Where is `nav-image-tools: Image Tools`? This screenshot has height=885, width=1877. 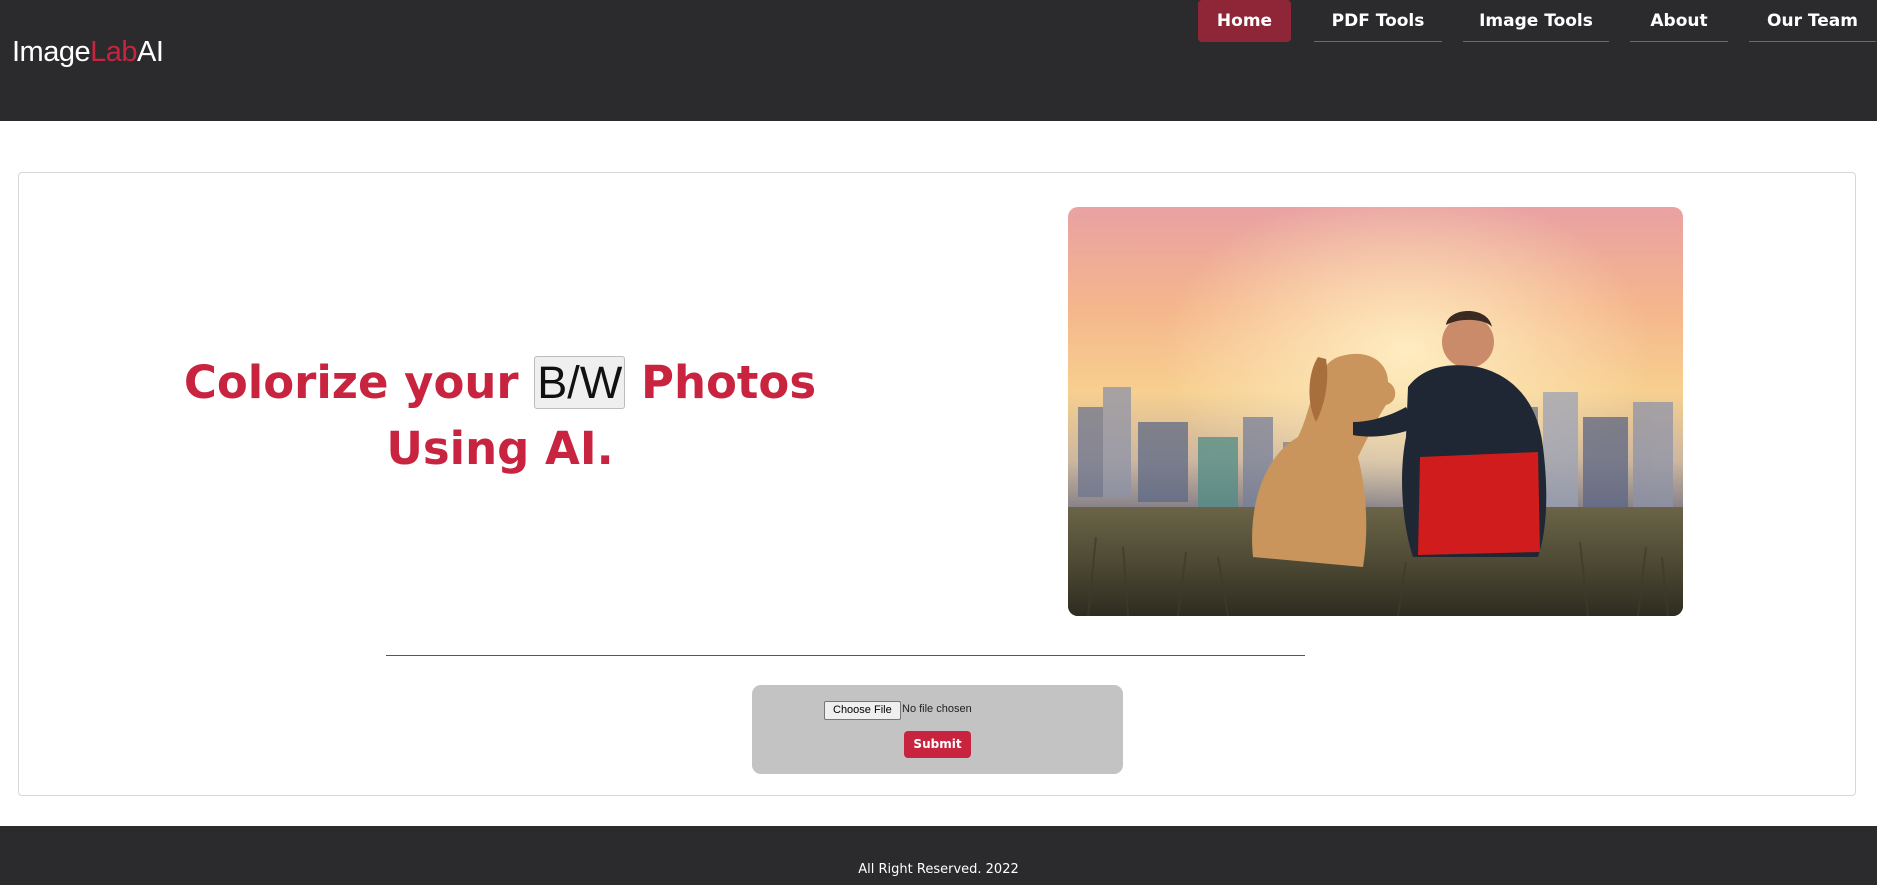 nav-image-tools: Image Tools is located at coordinates (1536, 21).